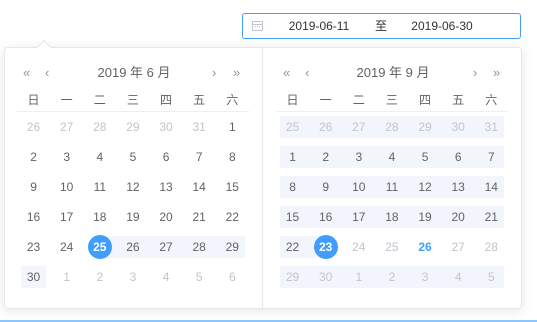 This screenshot has height=322, width=537. Describe the element at coordinates (33, 247) in the screenshot. I see `date-cell: 23` at that location.